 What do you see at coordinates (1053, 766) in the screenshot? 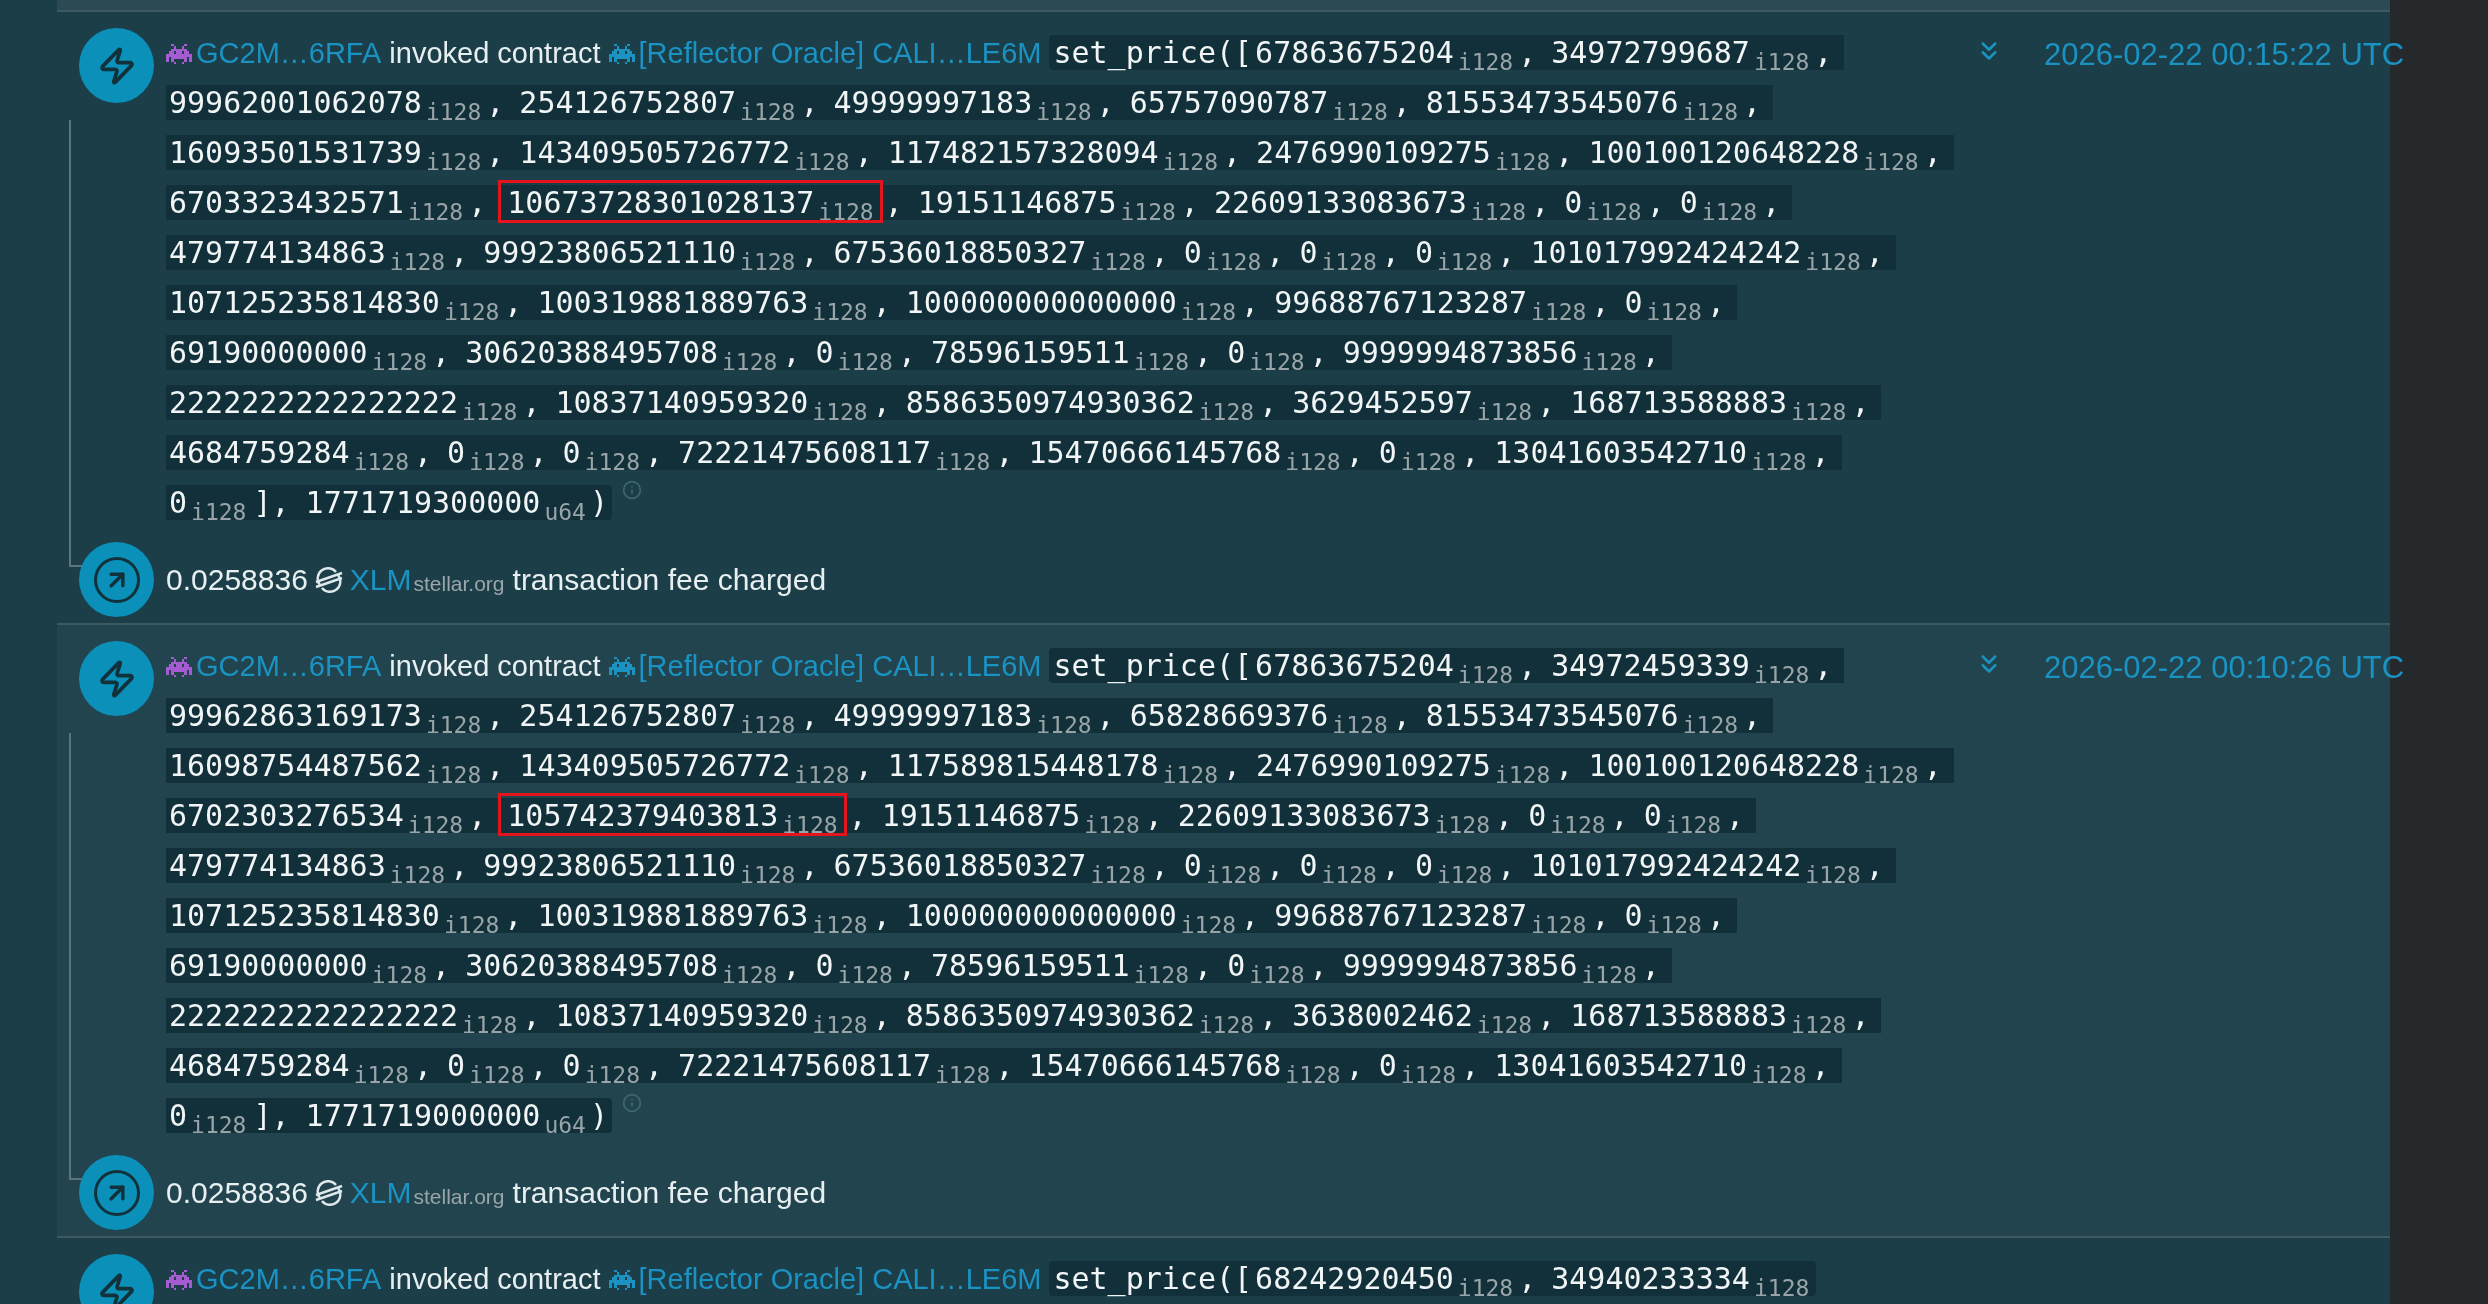
I see `argument-value: 117589815448178$_{i128}$` at bounding box center [1053, 766].